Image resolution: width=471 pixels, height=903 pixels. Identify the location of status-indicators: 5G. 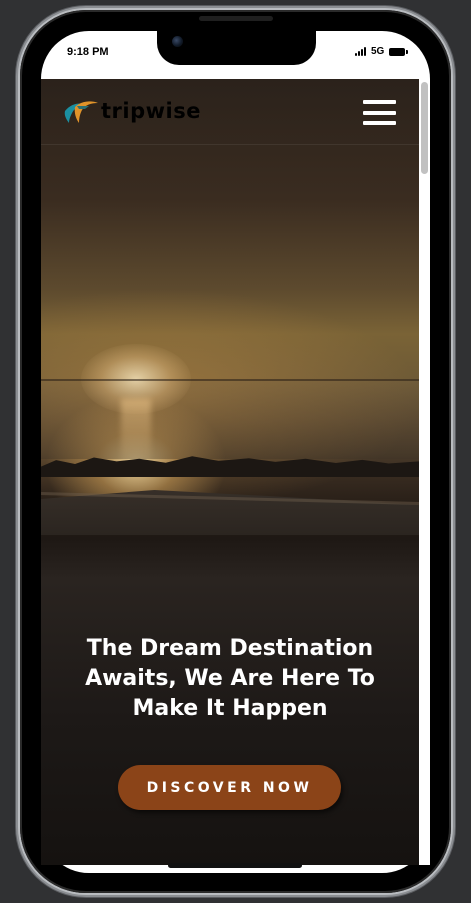
(382, 51).